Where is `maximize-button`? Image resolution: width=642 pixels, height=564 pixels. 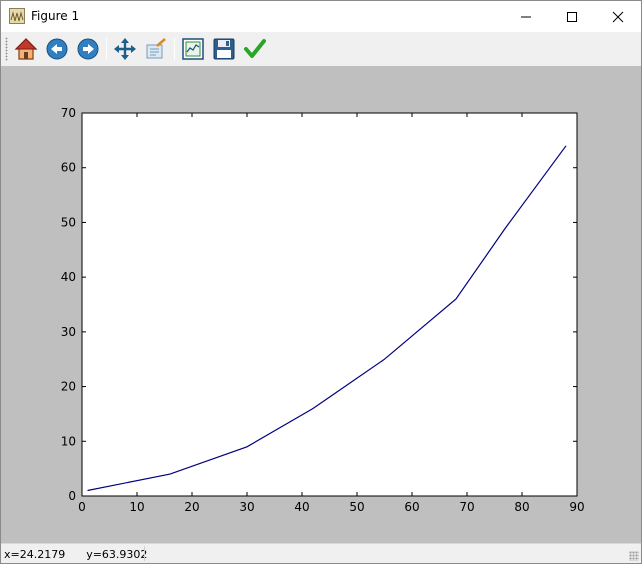
maximize-button is located at coordinates (572, 16).